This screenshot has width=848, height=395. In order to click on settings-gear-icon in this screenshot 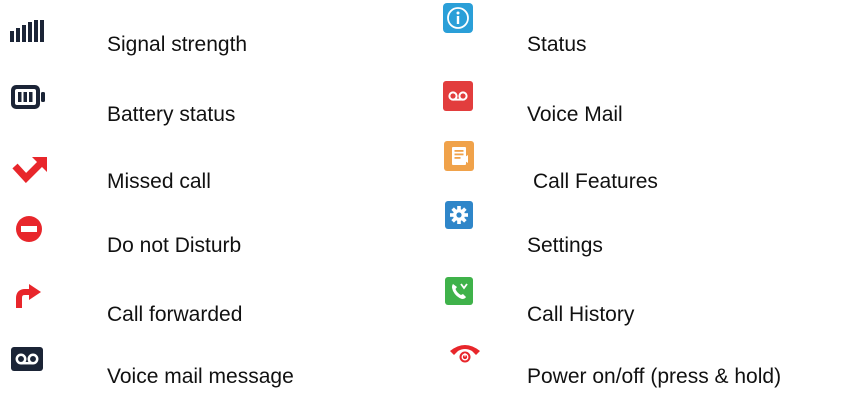, I will do `click(459, 215)`.